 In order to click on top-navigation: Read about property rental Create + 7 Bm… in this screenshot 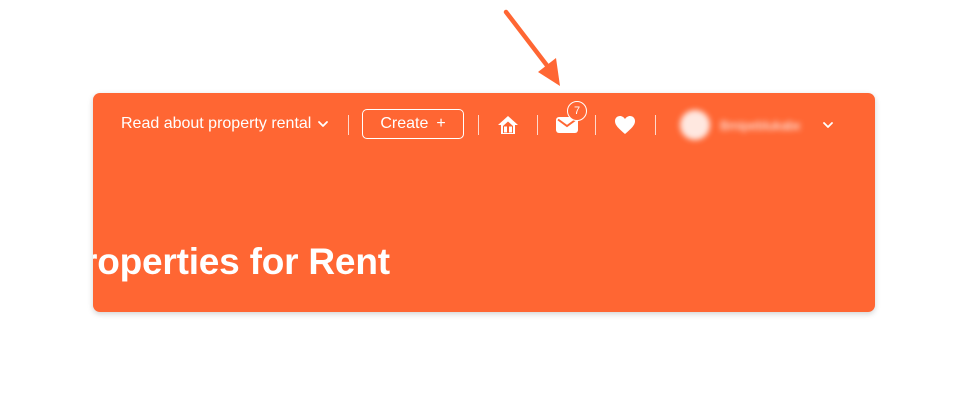, I will do `click(484, 122)`.